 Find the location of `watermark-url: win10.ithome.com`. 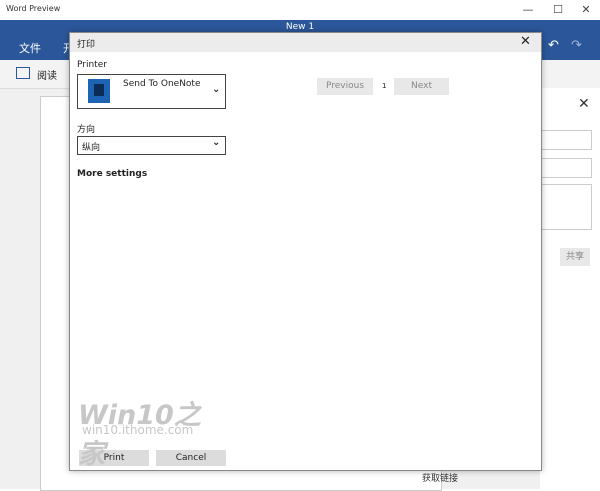

watermark-url: win10.ithome.com is located at coordinates (138, 430).